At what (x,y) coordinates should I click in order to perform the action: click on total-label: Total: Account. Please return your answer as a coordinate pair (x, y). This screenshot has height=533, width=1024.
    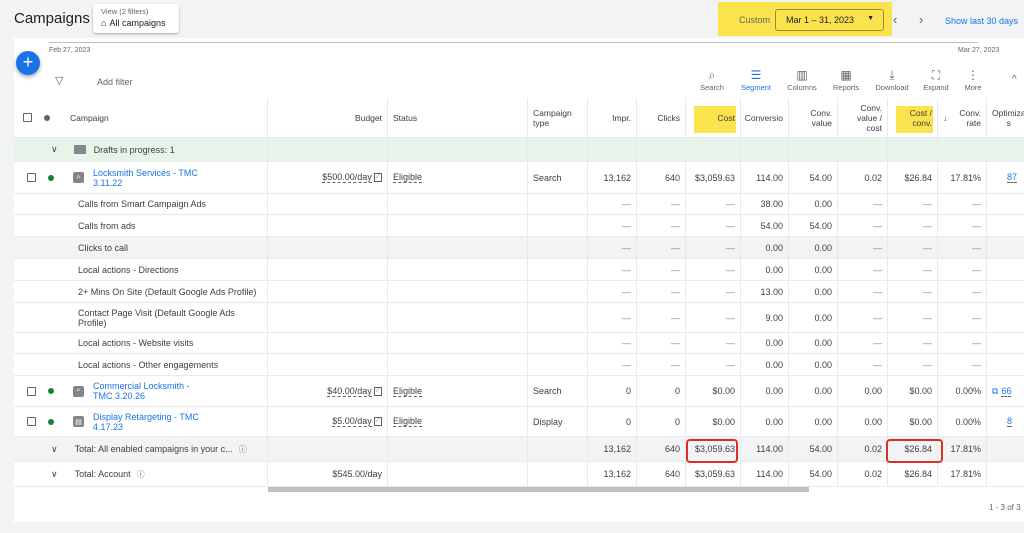
    Looking at the image, I should click on (102, 474).